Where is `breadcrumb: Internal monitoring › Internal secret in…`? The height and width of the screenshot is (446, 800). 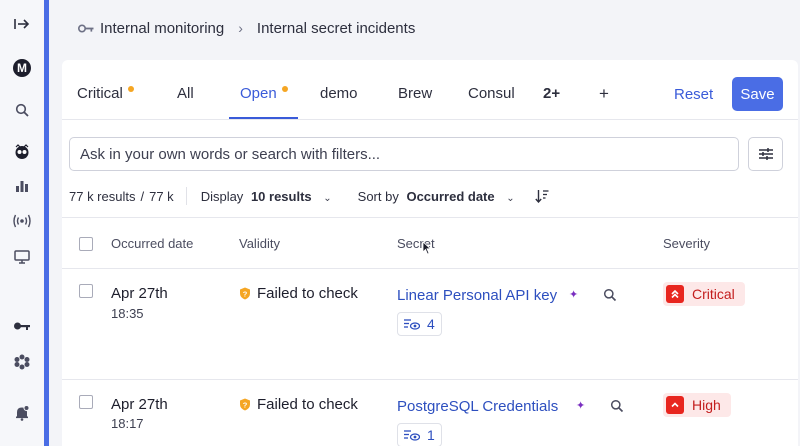 breadcrumb: Internal monitoring › Internal secret in… is located at coordinates (246, 28).